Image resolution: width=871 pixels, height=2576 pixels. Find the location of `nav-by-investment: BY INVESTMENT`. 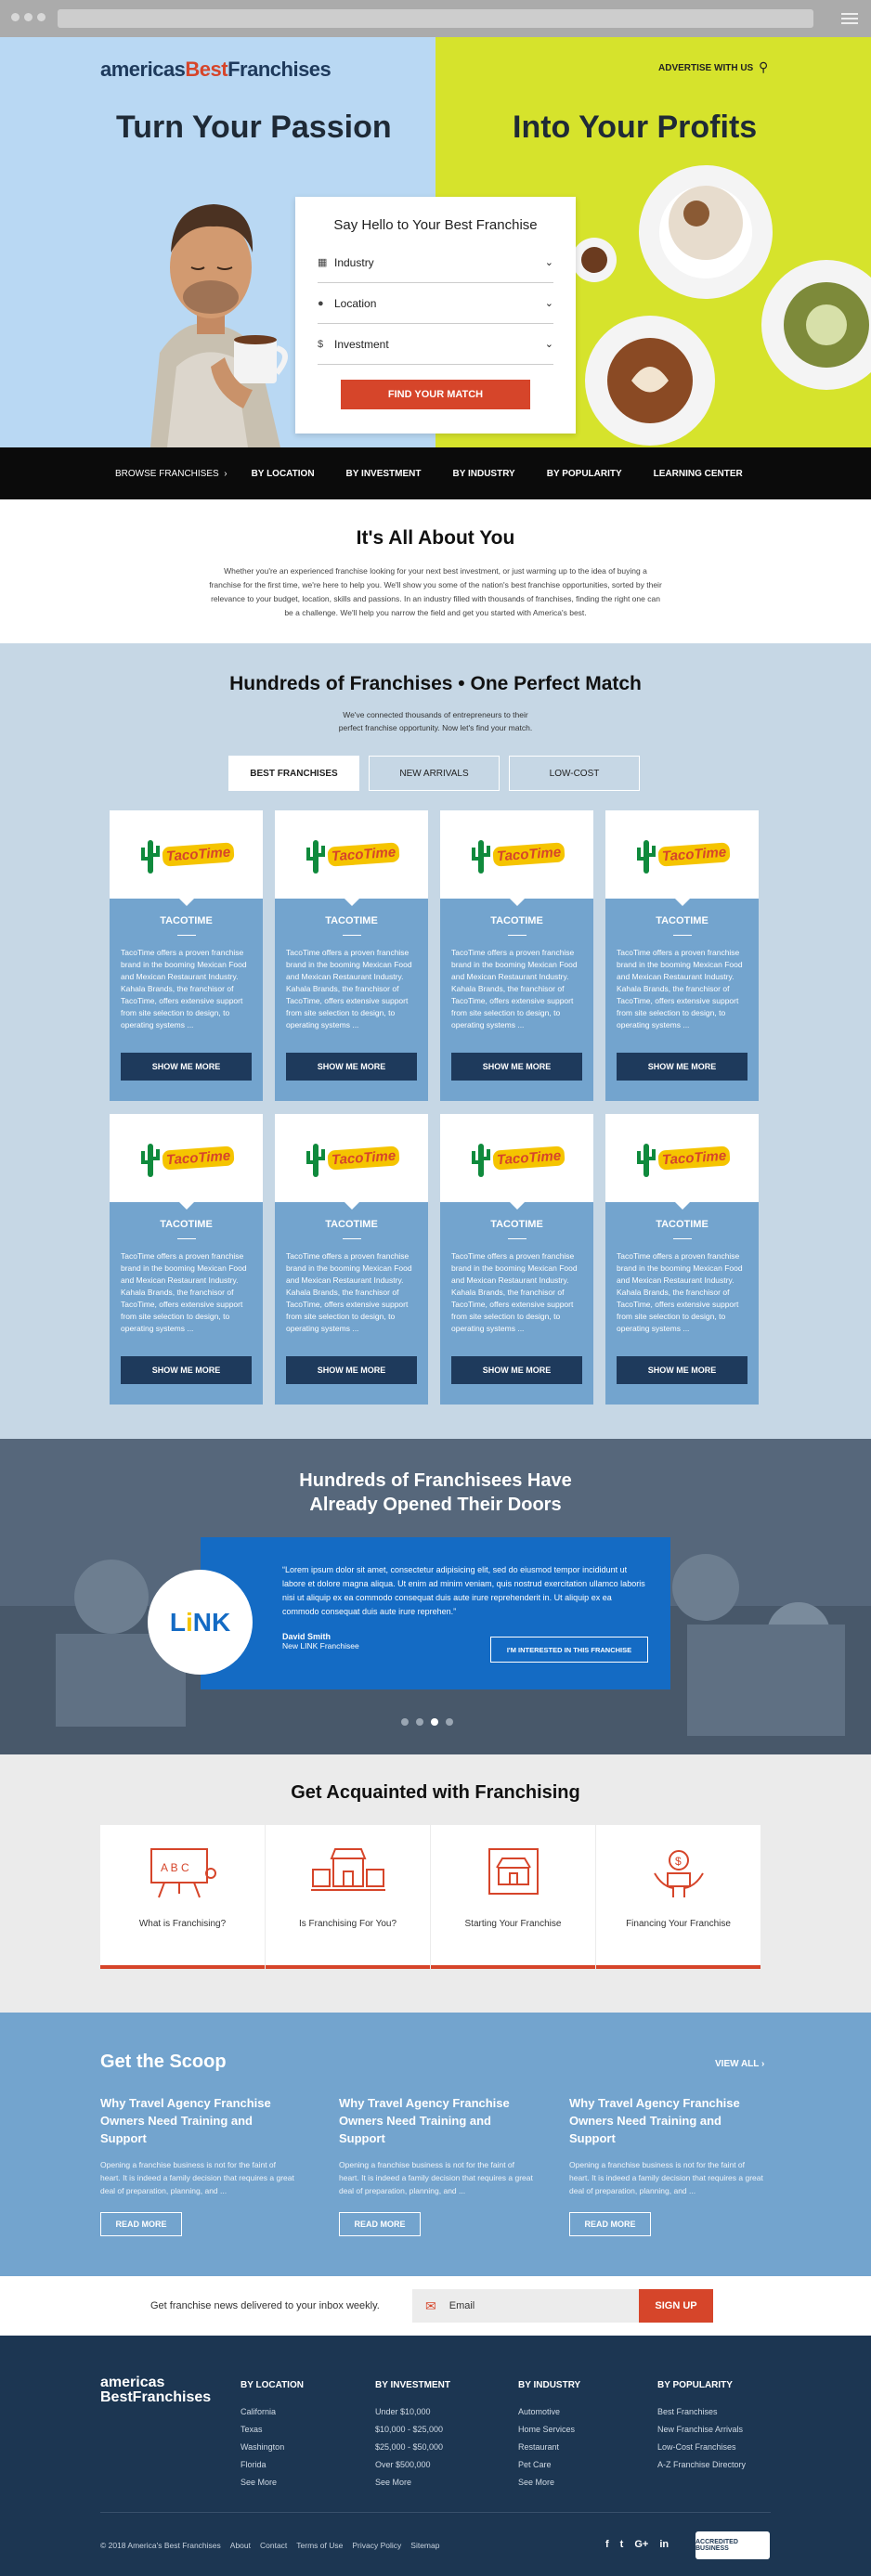

nav-by-investment: BY INVESTMENT is located at coordinates (384, 474).